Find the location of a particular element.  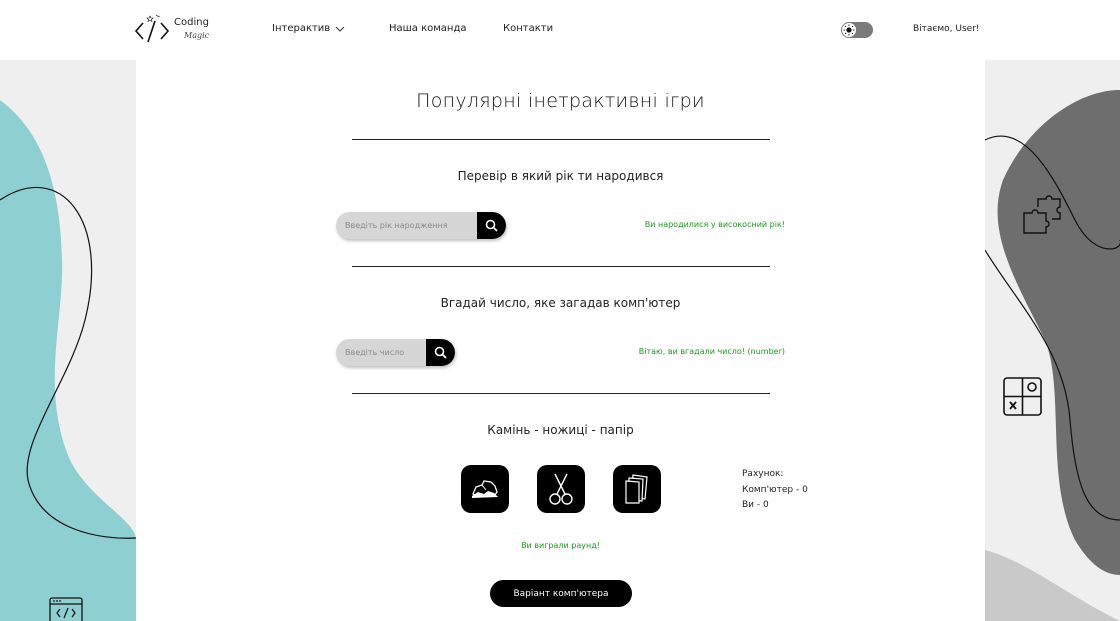

nav-interactive: Інтерактив is located at coordinates (308, 28).